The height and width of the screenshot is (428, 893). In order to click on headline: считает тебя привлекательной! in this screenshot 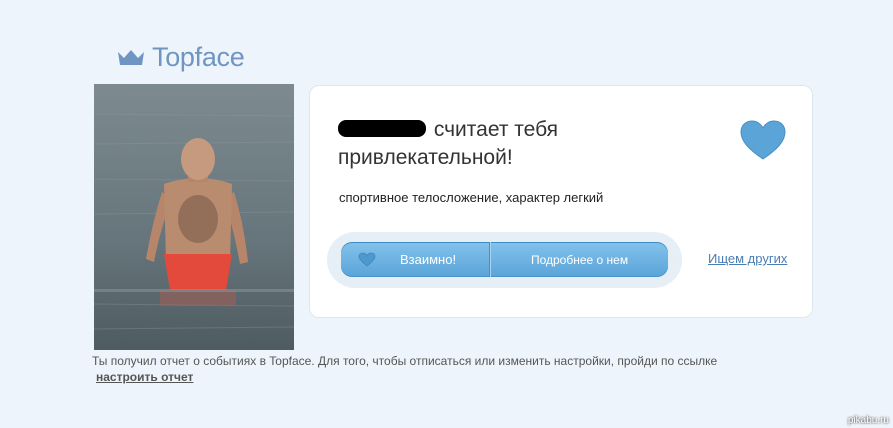, I will do `click(508, 144)`.